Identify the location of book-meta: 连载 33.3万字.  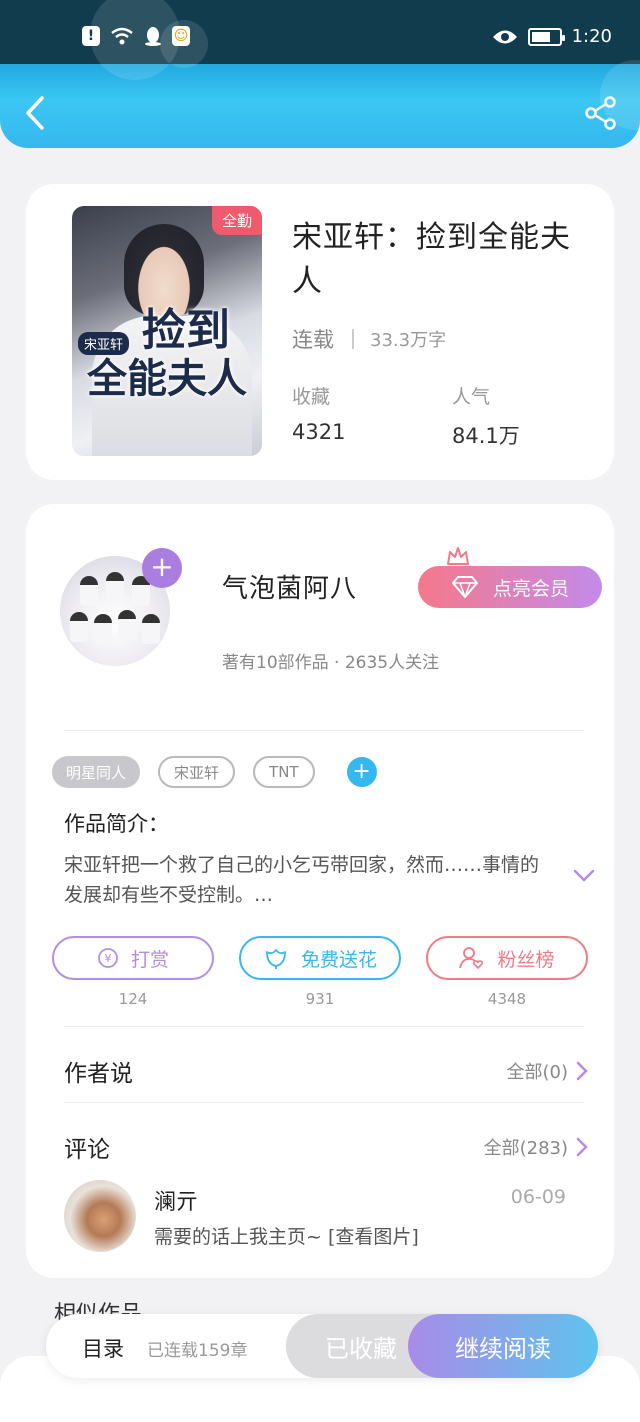
(369, 339).